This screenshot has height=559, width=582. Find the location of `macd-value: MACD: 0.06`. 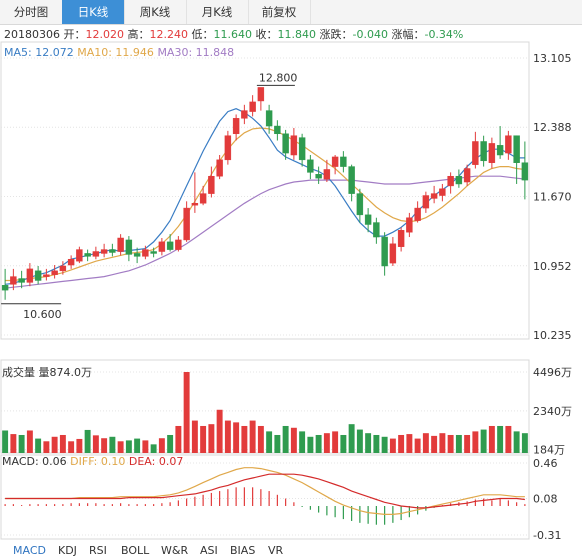

macd-value: MACD: 0.06 is located at coordinates (34, 461).